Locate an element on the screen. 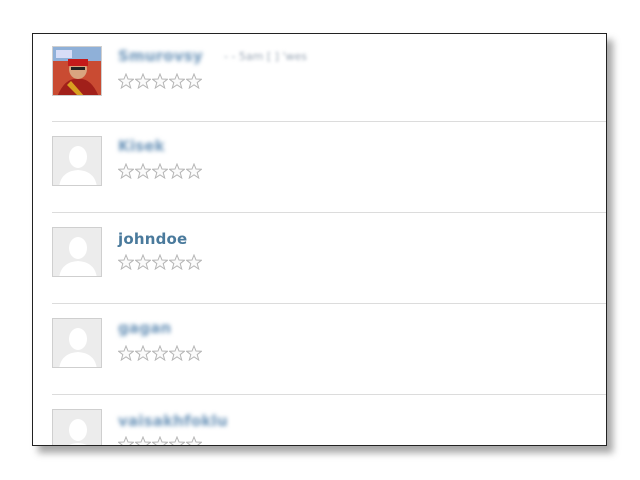 The image size is (640, 480). photo-avatar-icon is located at coordinates (77, 71).